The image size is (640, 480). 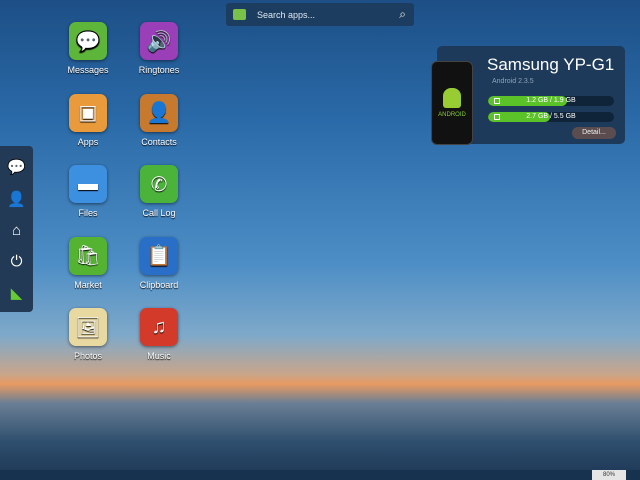 I want to click on power-icon: ⏻, so click(x=17, y=261).